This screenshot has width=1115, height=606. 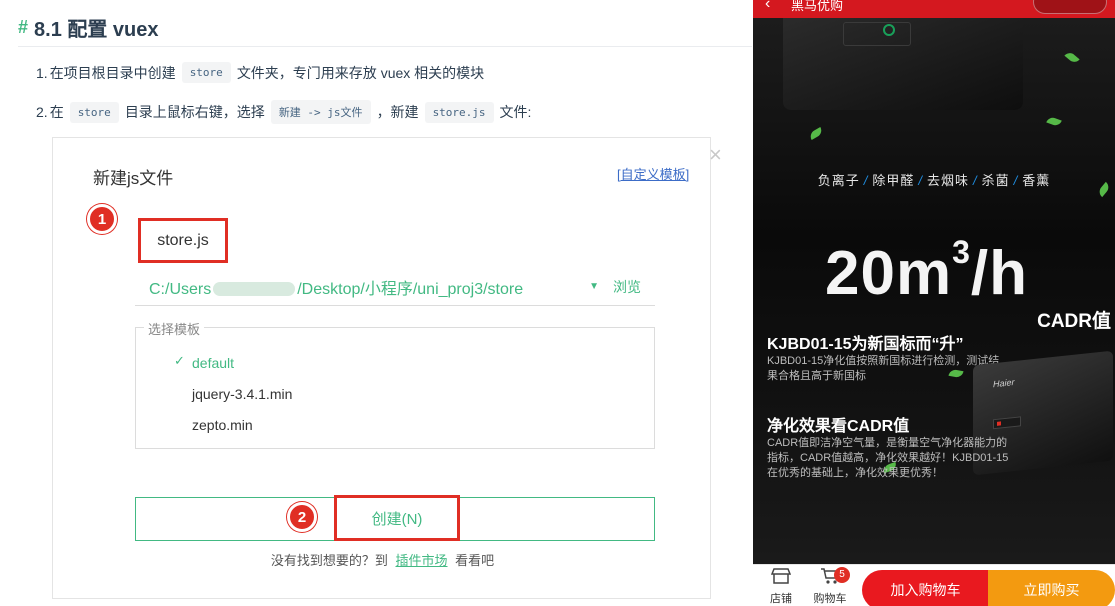 I want to click on check-icon: ✓, so click(x=179, y=360).